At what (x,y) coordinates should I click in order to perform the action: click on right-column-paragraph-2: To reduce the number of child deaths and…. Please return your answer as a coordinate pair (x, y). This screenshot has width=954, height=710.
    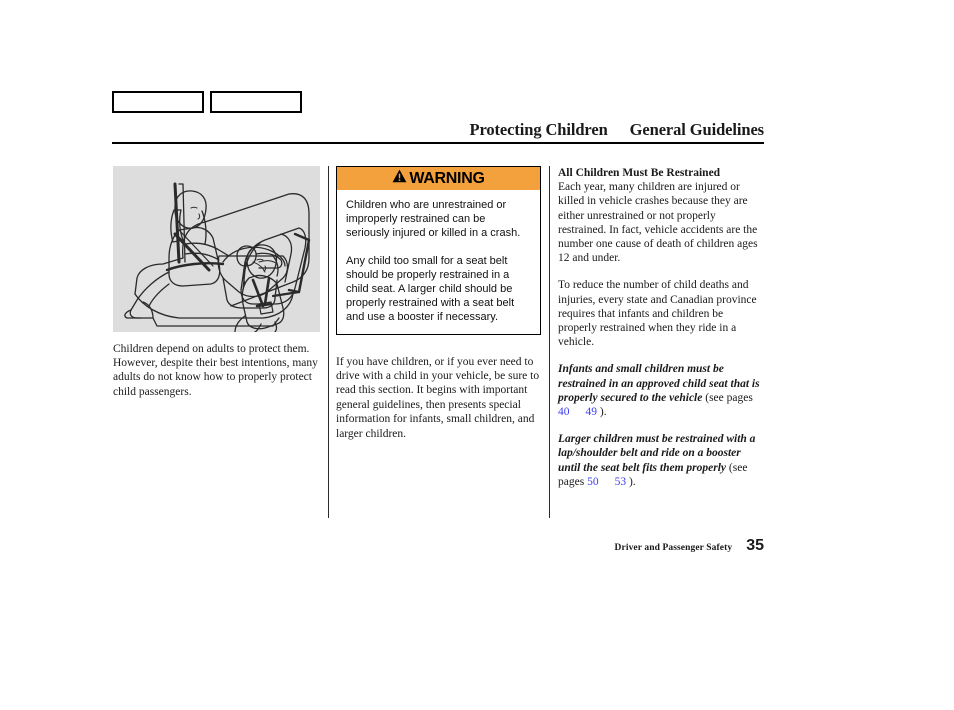
    Looking at the image, I should click on (657, 314).